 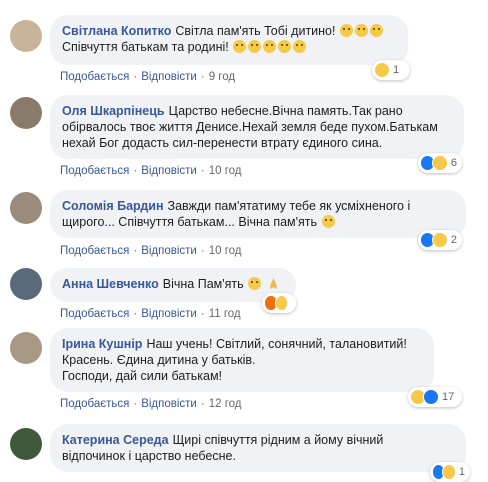 What do you see at coordinates (453, 240) in the screenshot?
I see `reaction-count: 2` at bounding box center [453, 240].